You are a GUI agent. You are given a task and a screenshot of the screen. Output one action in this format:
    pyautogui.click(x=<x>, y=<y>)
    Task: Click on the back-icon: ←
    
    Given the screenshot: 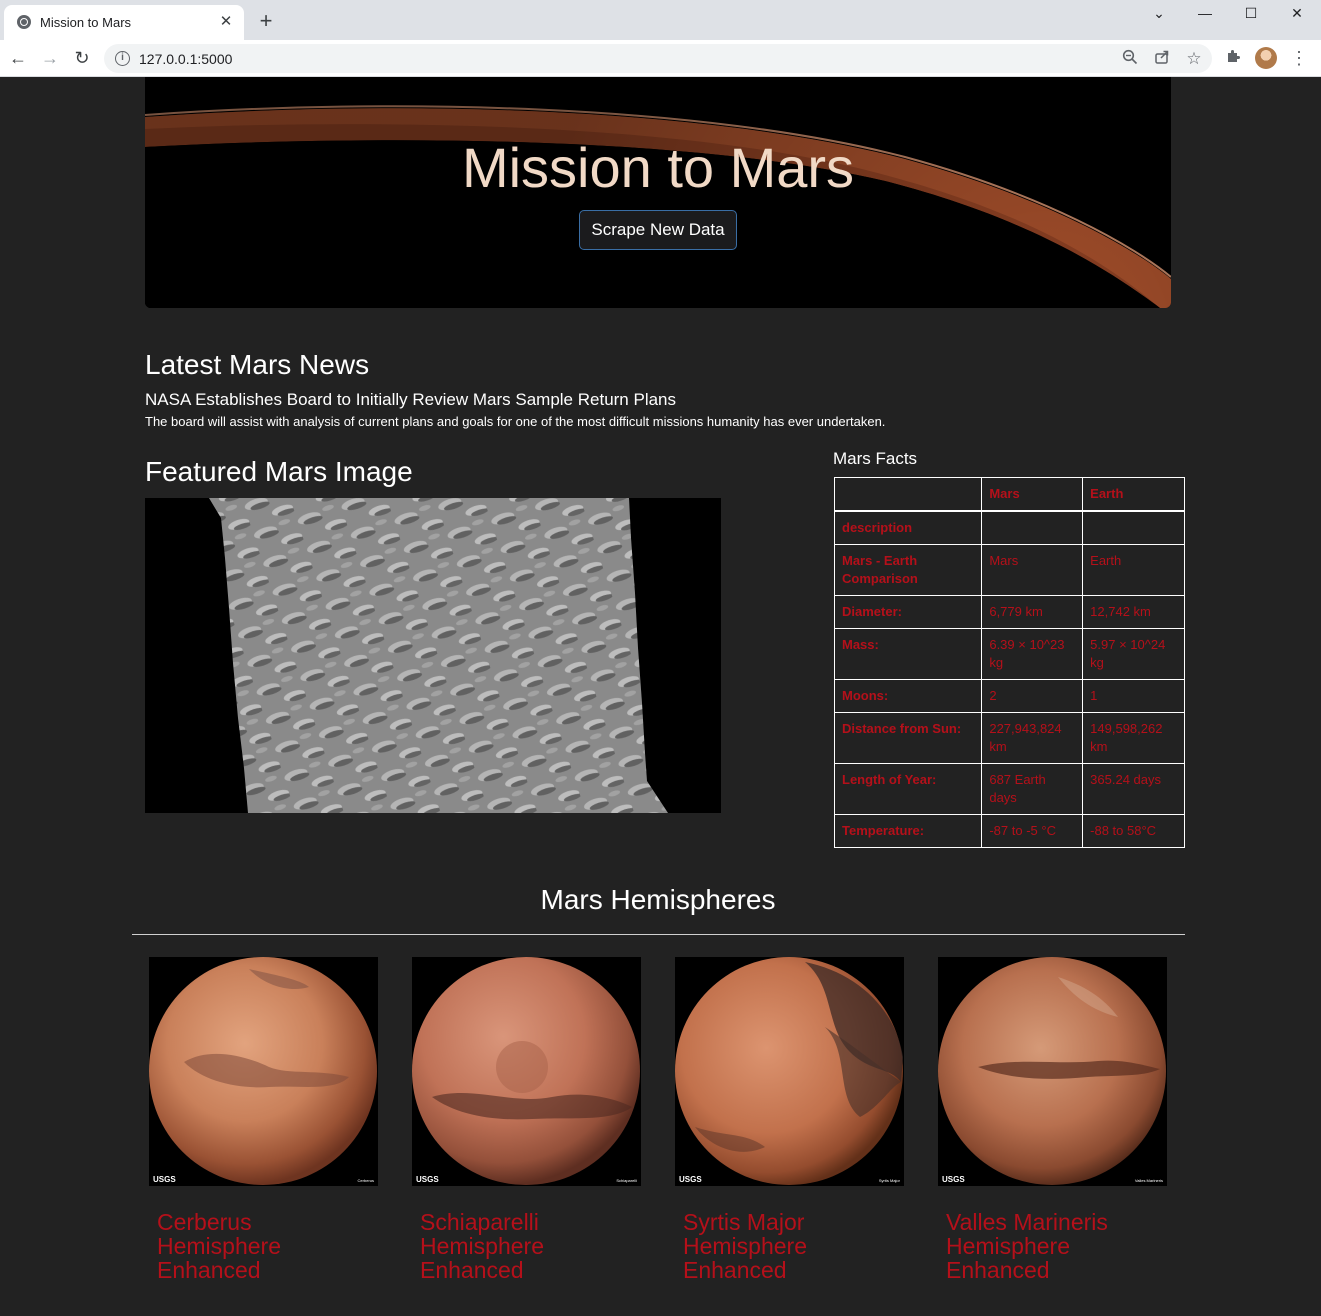 What is the action you would take?
    pyautogui.click(x=18, y=58)
    